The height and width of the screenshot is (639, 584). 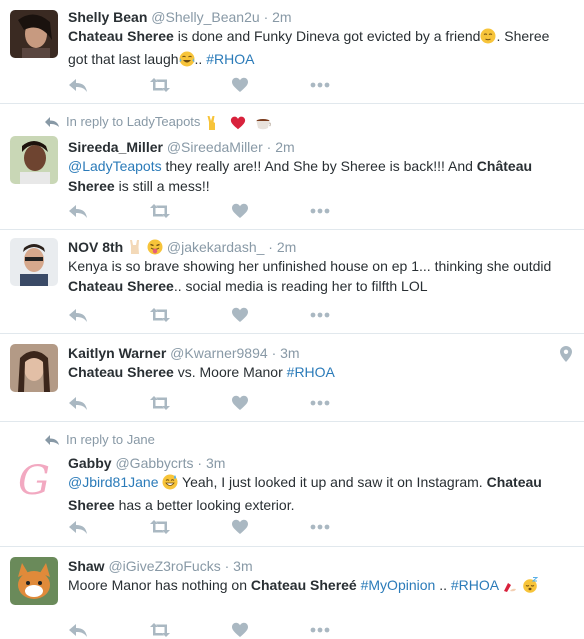 What do you see at coordinates (488, 38) in the screenshot?
I see `relieved-face-emoji-icon` at bounding box center [488, 38].